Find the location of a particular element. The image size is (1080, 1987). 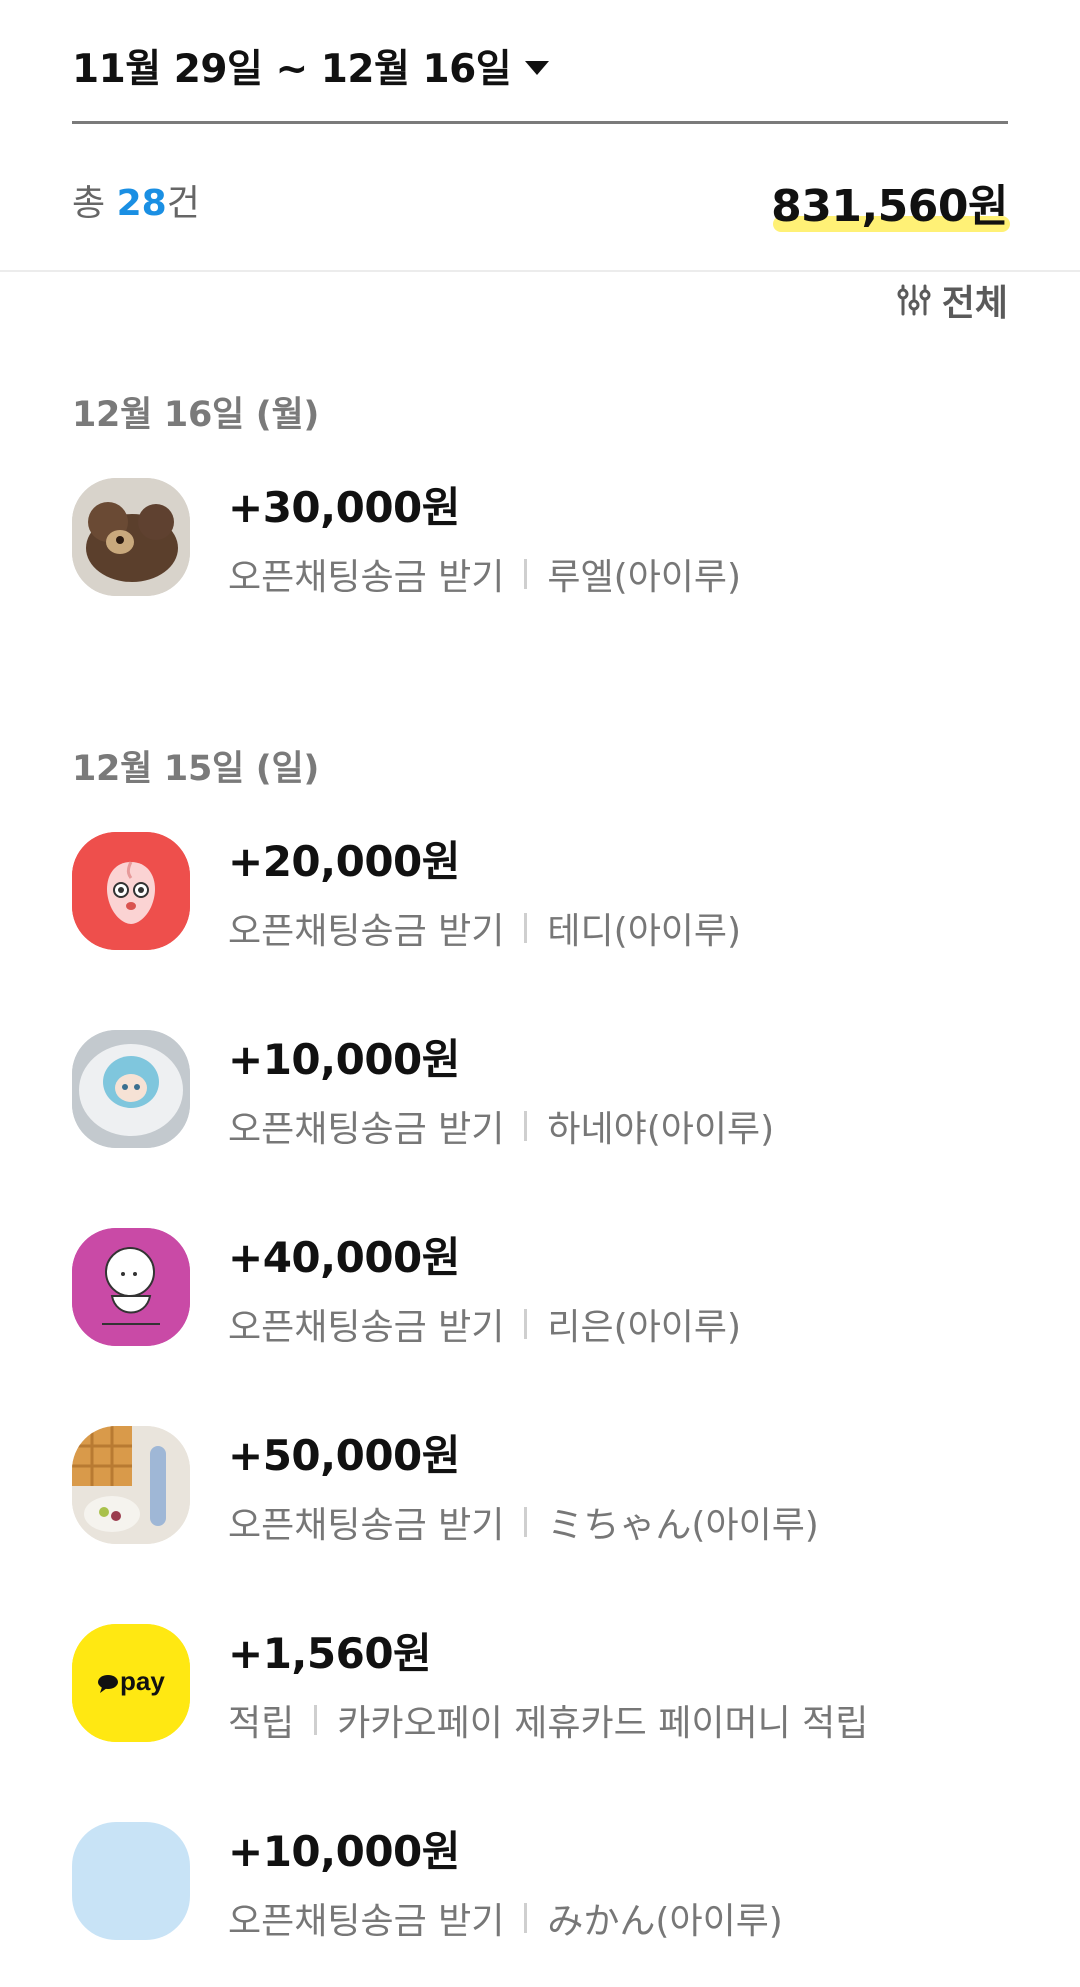

transaction-counterparty: 루엘(아이루) is located at coordinates (644, 577).